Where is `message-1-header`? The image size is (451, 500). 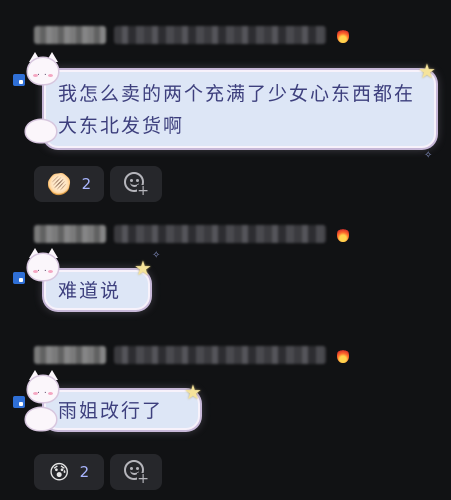 message-1-header is located at coordinates (192, 35).